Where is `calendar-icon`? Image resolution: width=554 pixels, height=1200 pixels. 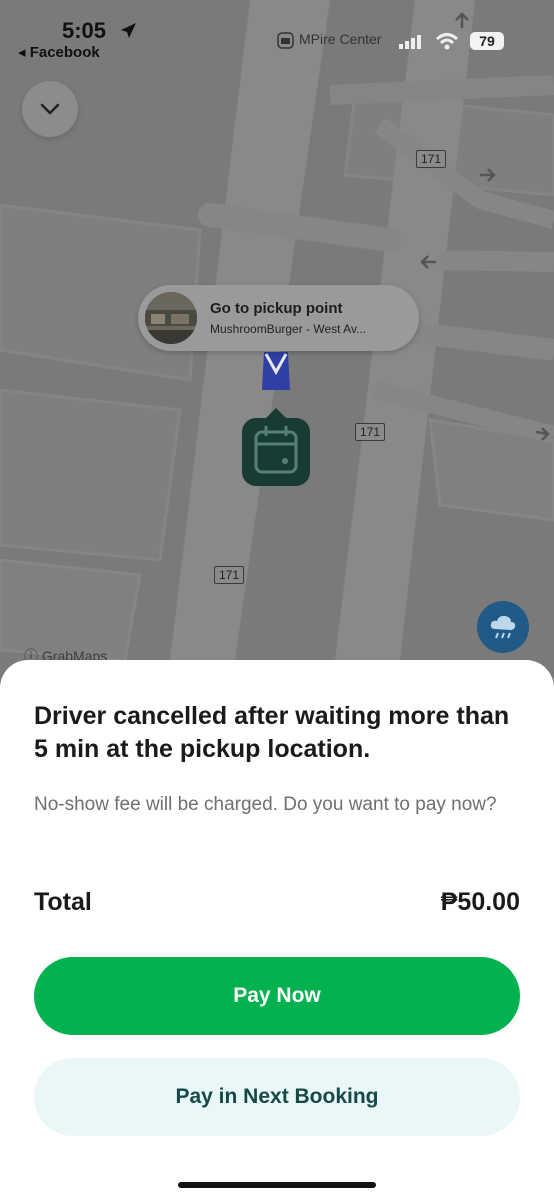
calendar-icon is located at coordinates (276, 447).